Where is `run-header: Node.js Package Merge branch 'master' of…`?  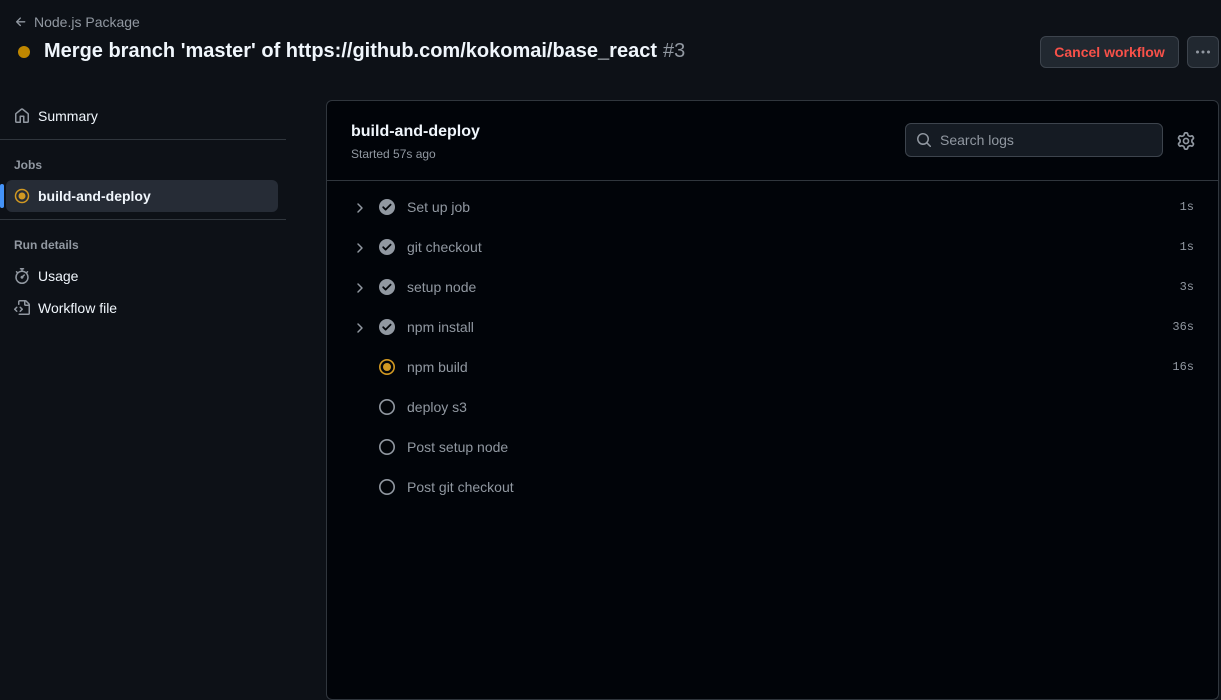 run-header: Node.js Package Merge branch 'master' of… is located at coordinates (610, 45).